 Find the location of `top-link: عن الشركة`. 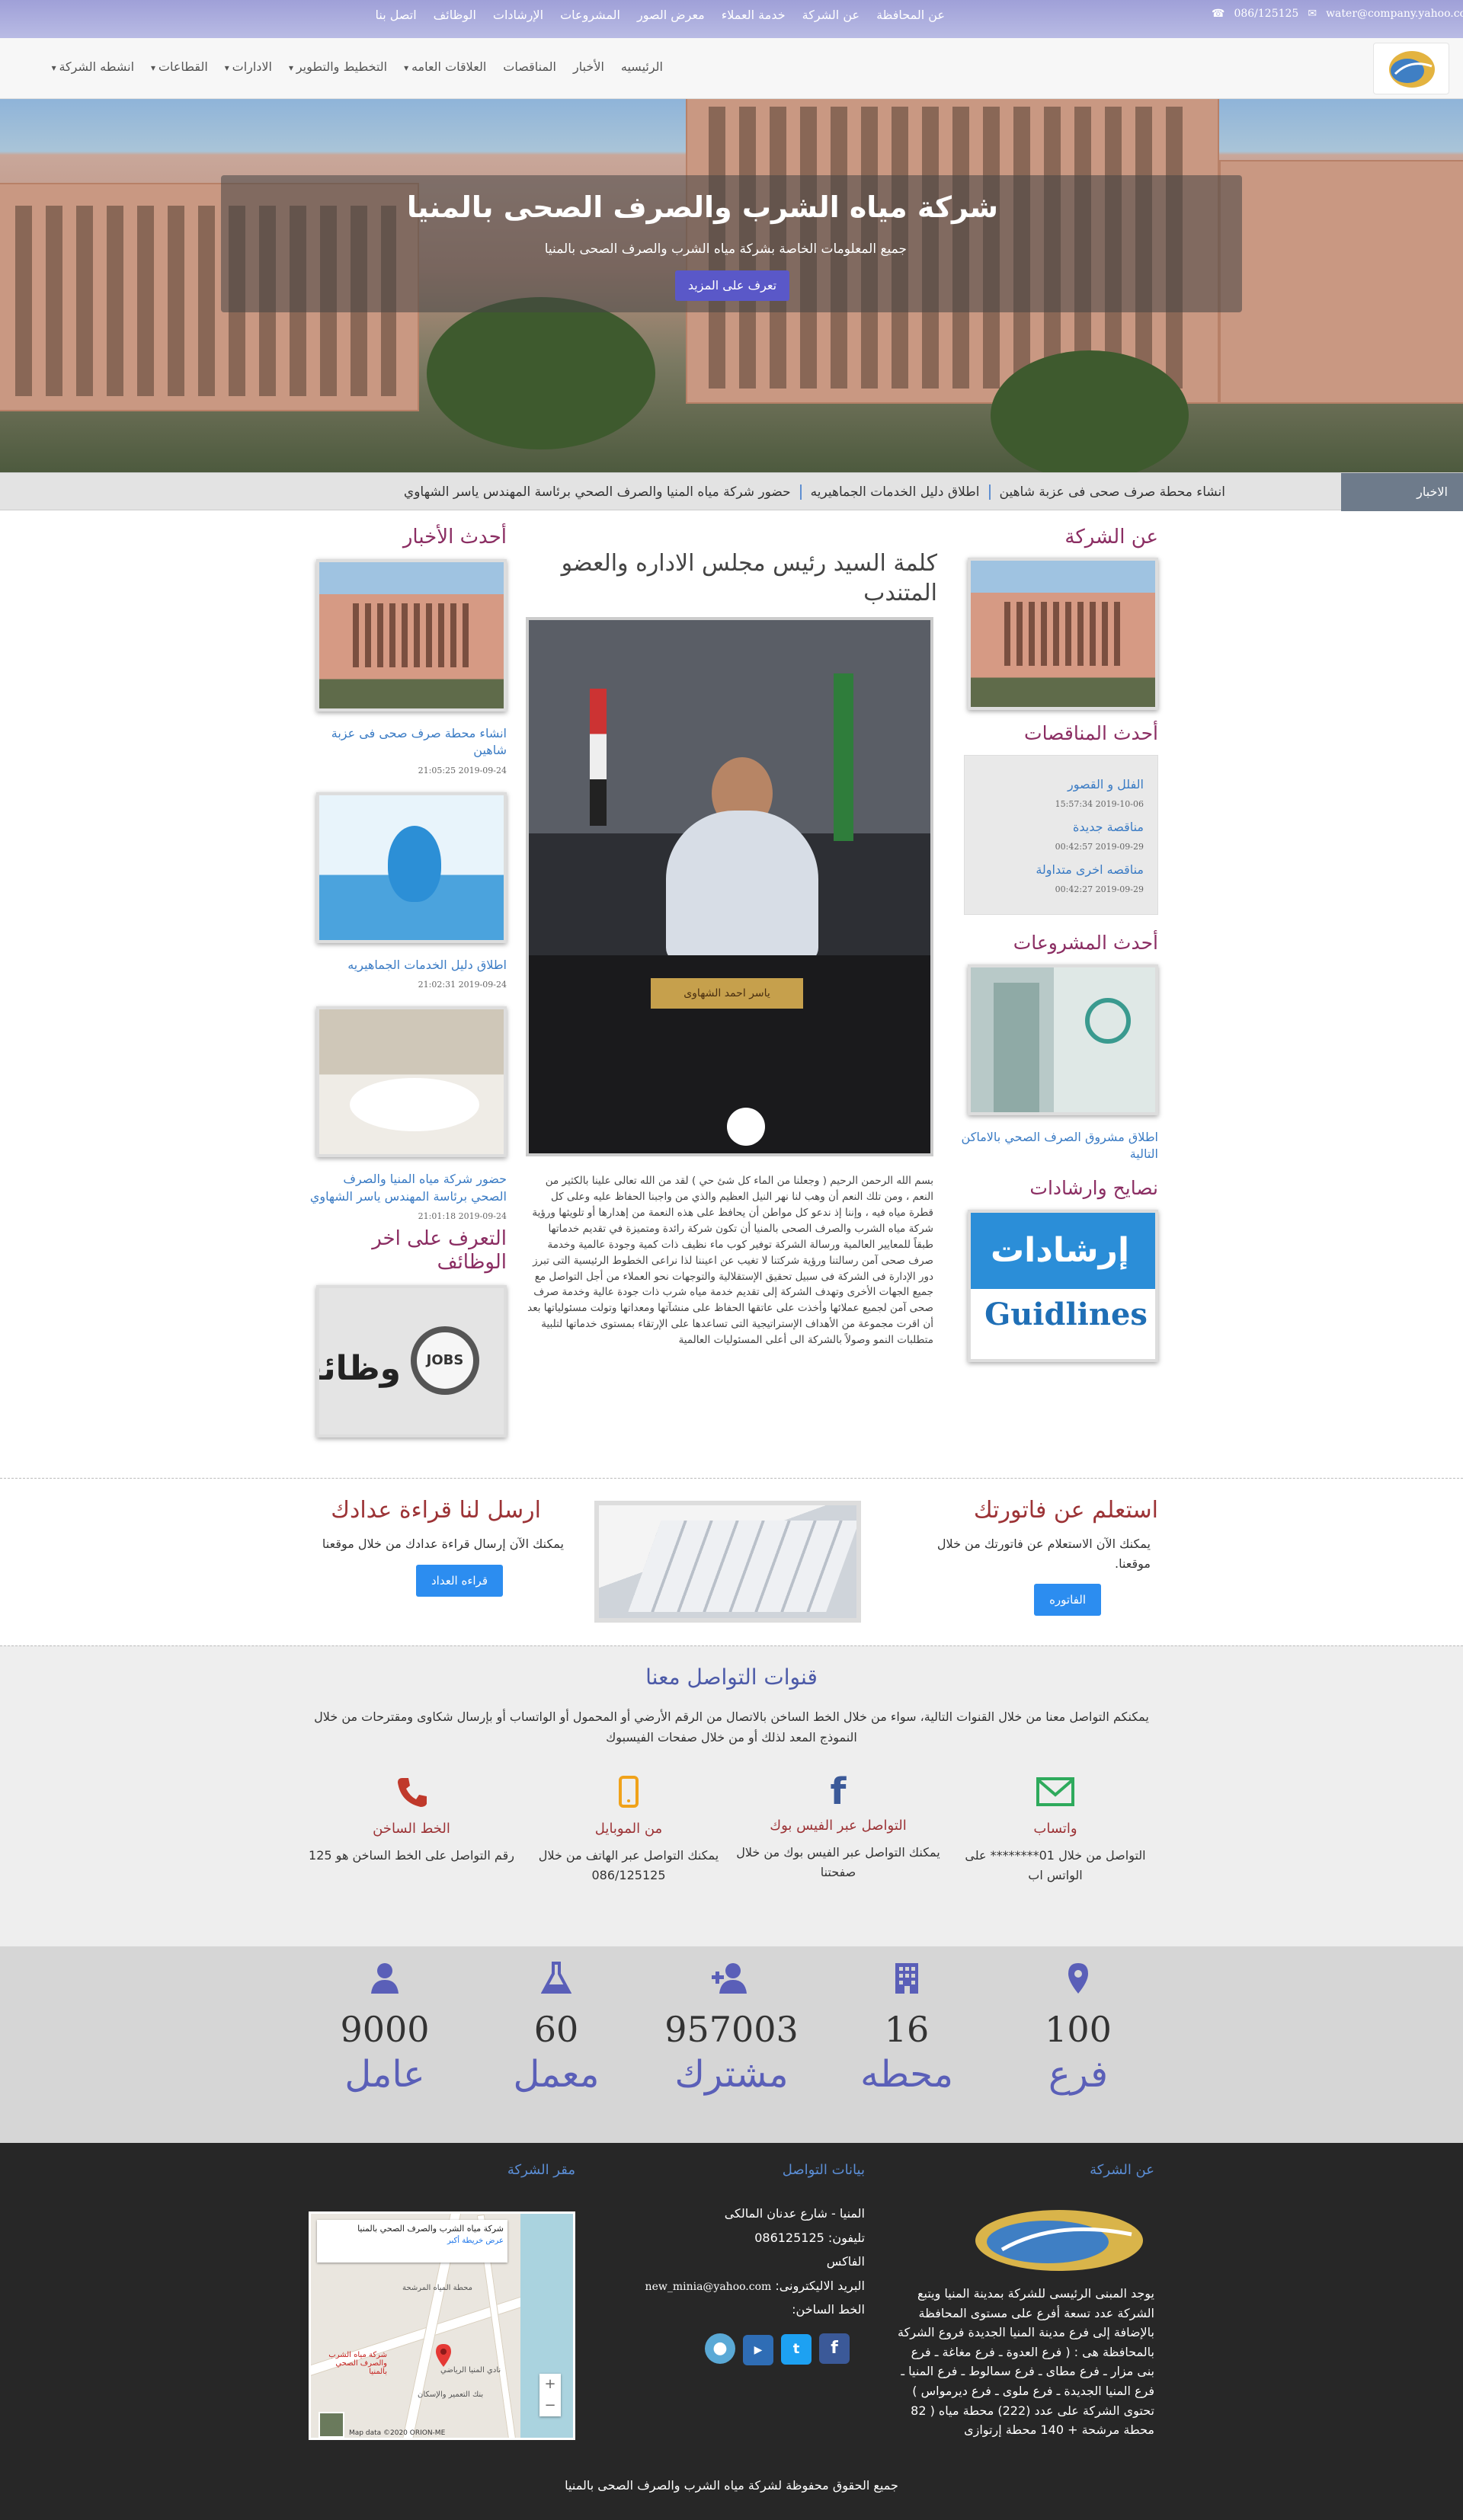

top-link: عن الشركة is located at coordinates (831, 15).